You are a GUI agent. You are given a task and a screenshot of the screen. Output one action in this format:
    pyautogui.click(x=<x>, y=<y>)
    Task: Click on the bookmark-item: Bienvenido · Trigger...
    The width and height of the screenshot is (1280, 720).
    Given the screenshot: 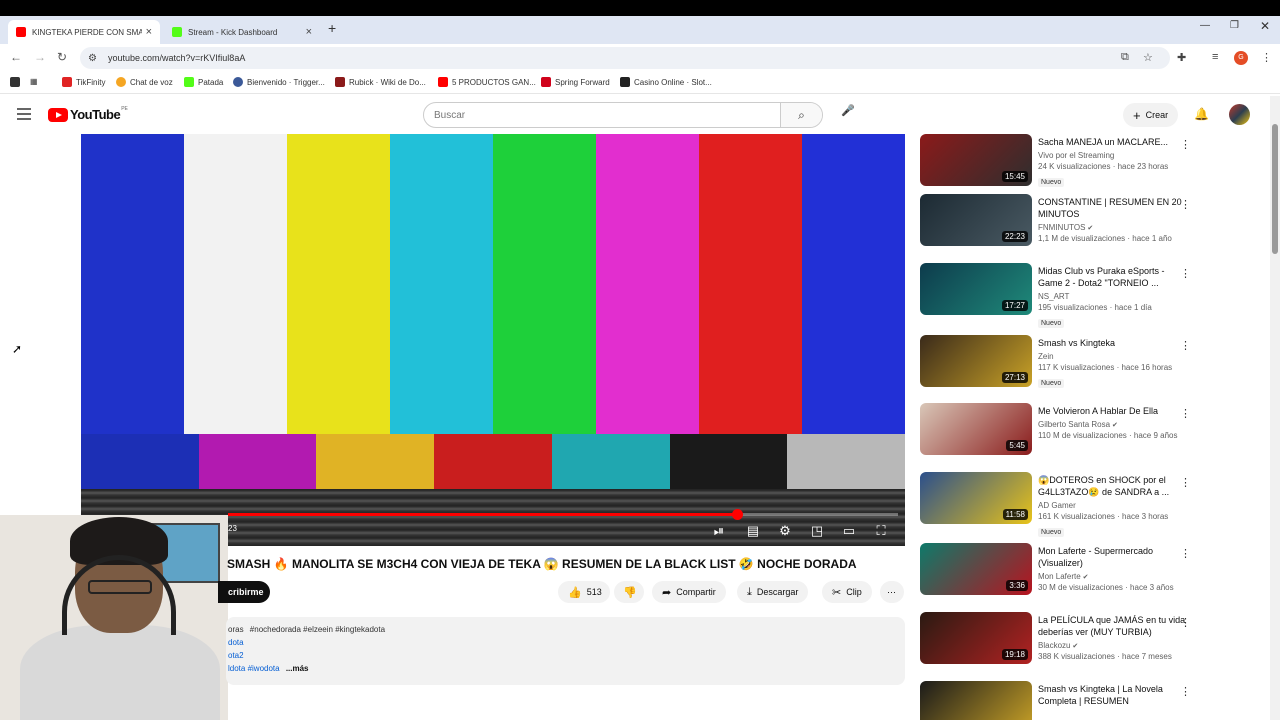 What is the action you would take?
    pyautogui.click(x=279, y=82)
    